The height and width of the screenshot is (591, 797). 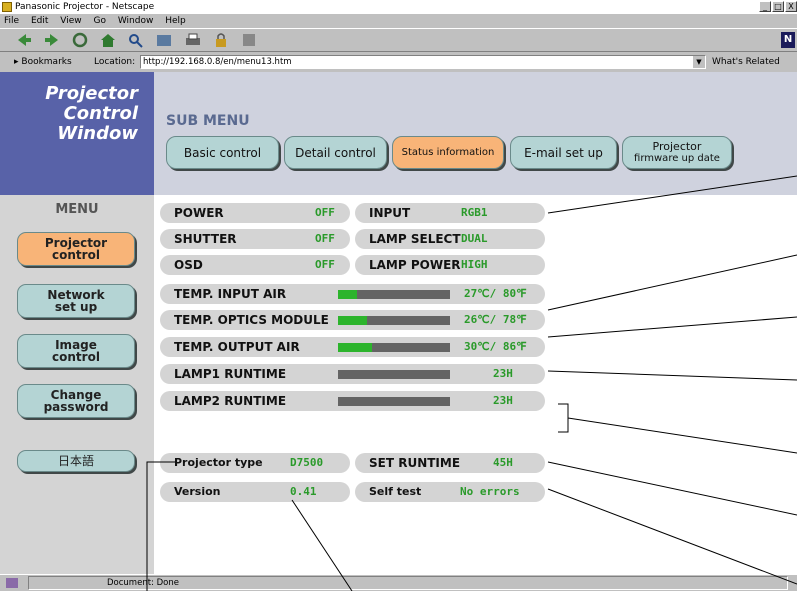 I want to click on info-label: Version, so click(x=197, y=491).